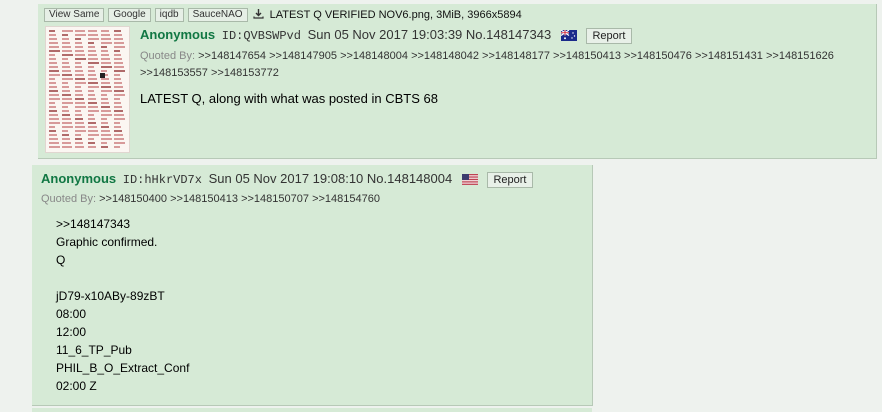  What do you see at coordinates (217, 15) in the screenshot?
I see `saucenao-search-button: SauceNAO` at bounding box center [217, 15].